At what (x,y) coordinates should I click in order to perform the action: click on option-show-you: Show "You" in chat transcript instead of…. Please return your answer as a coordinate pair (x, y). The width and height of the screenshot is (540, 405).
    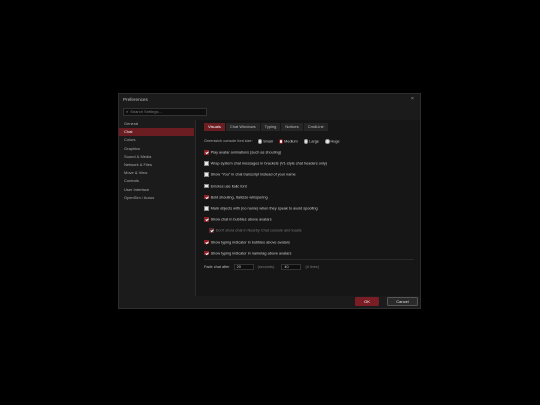
    Looking at the image, I should click on (250, 174).